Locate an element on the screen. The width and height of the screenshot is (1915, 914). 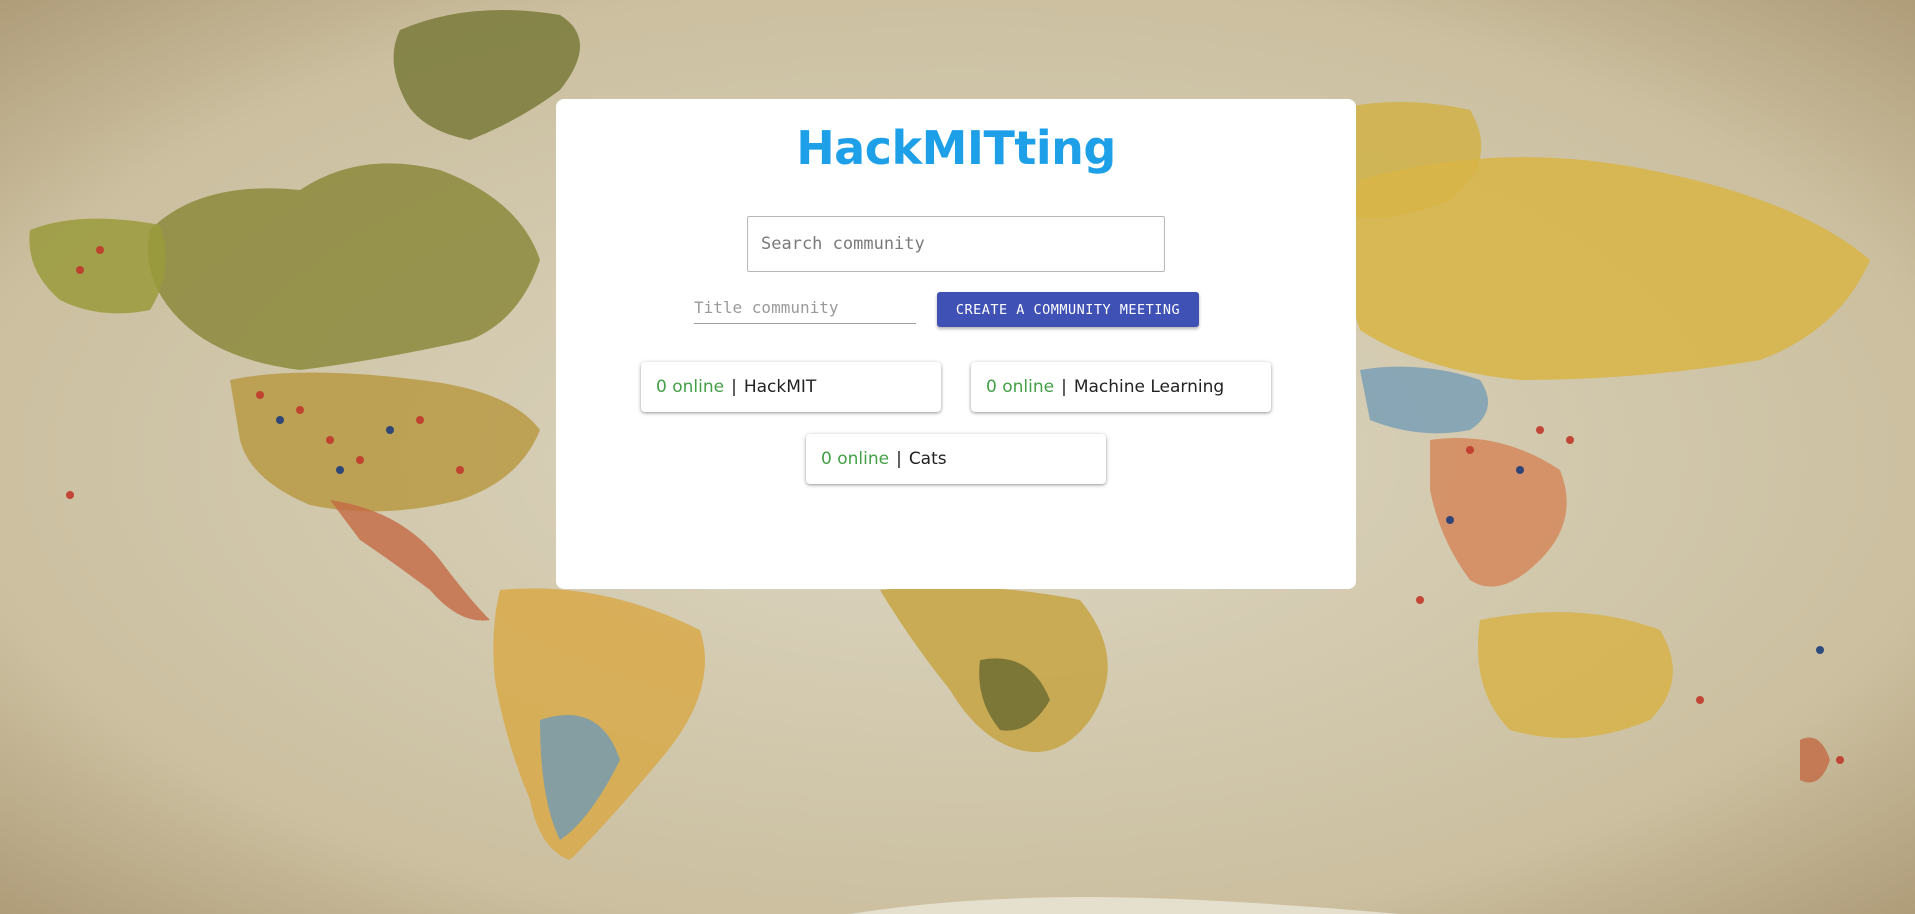
community-card-hackmit: 0 online | HackMIT is located at coordinates (791, 387).